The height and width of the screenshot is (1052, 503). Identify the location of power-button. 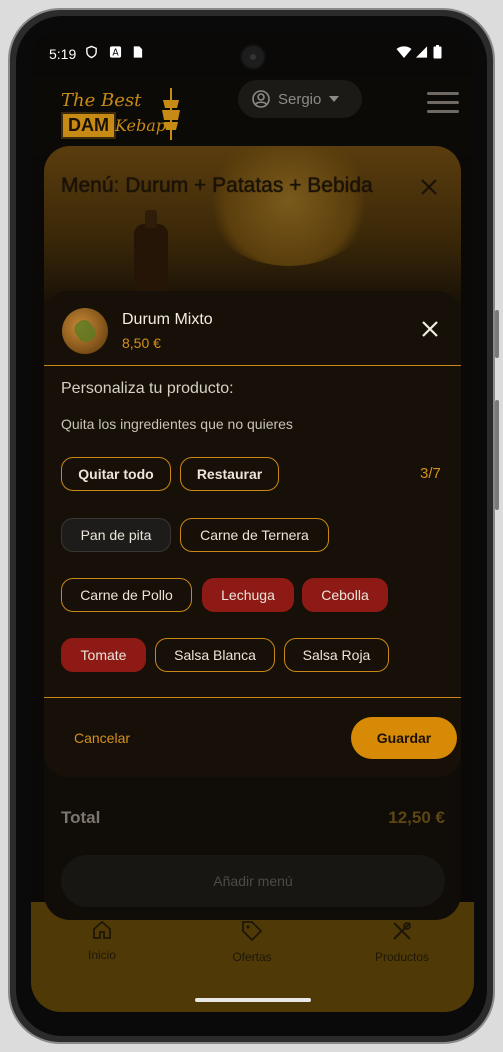
(497, 455).